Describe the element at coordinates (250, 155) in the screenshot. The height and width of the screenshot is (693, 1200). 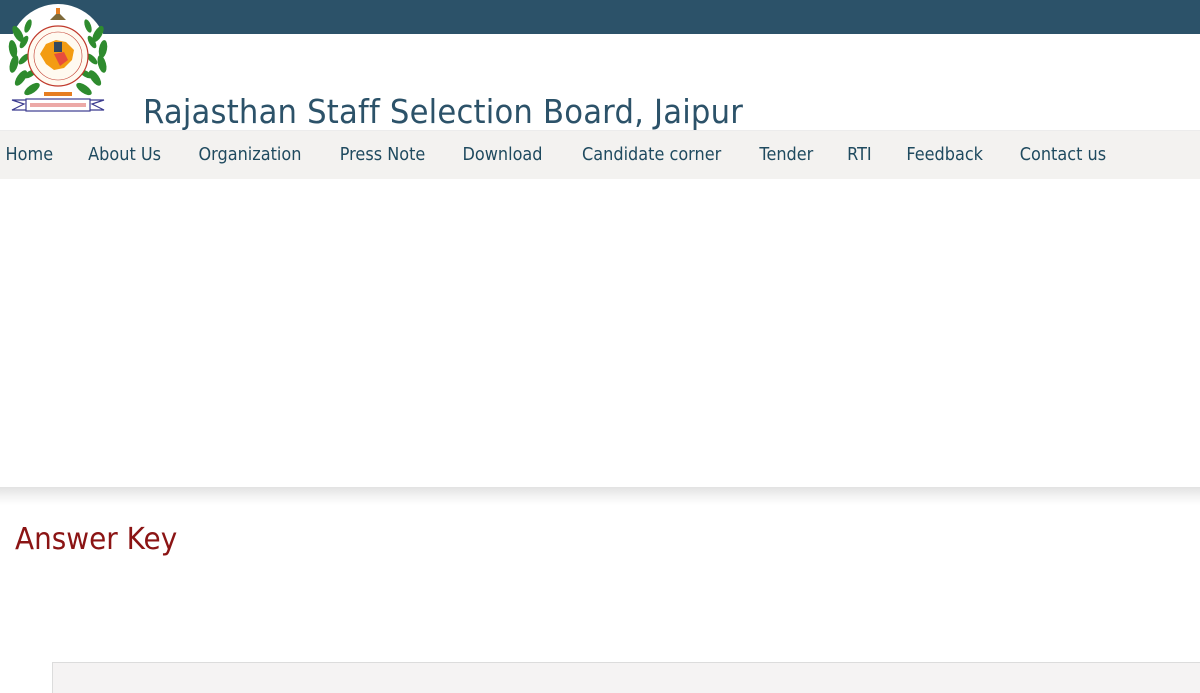
I see `nav-organization: Organization` at that location.